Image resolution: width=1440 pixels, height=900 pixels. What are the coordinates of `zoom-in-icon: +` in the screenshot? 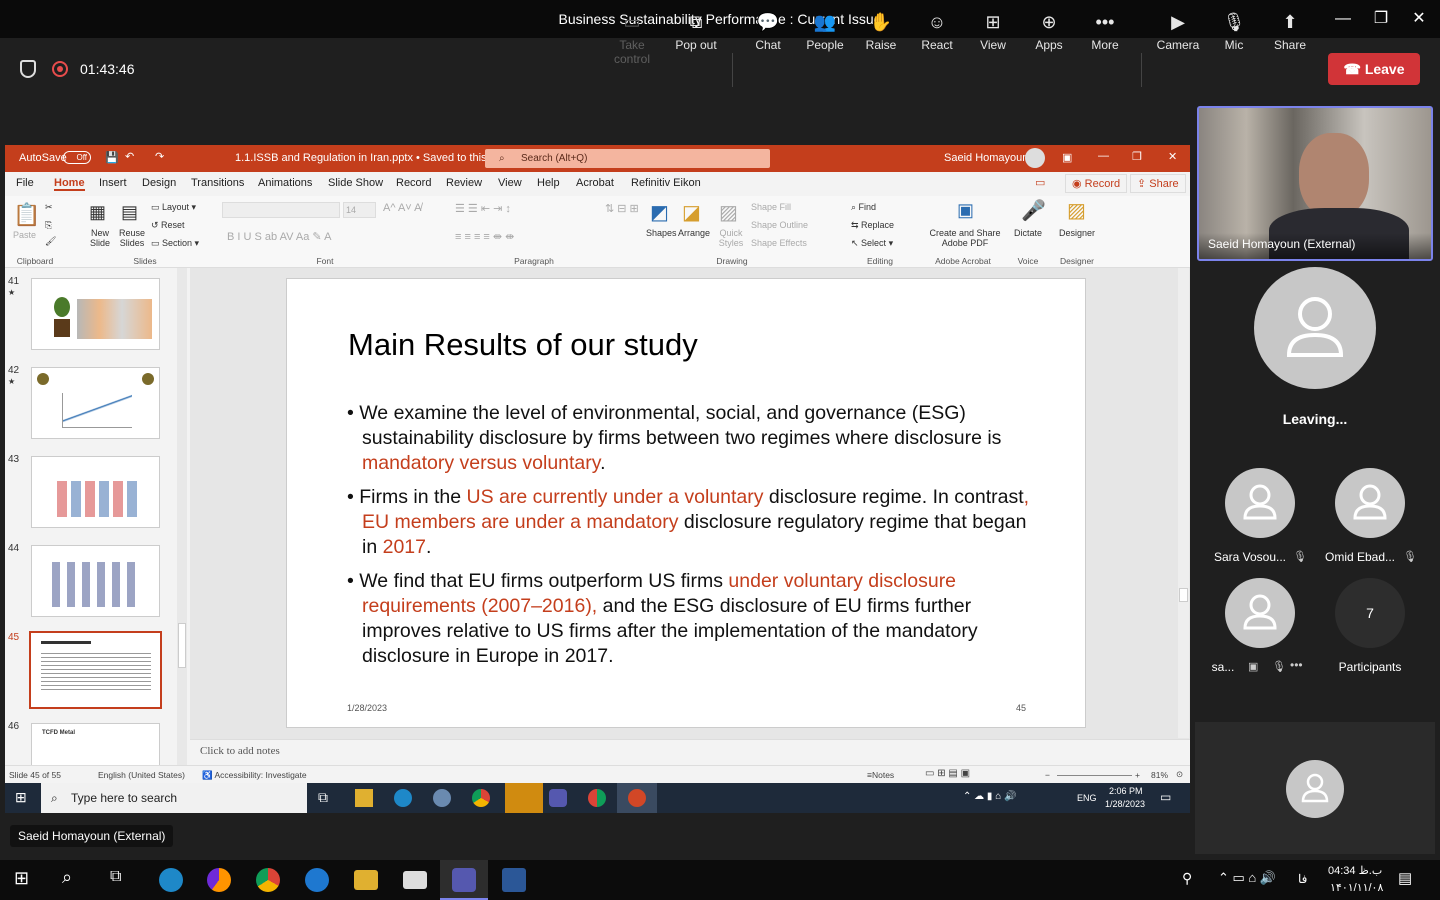 It's located at (1137, 775).